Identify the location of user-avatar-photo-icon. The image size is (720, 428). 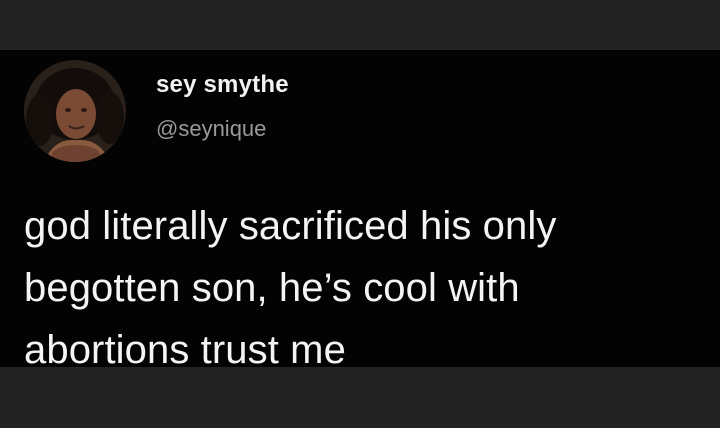
(75, 111).